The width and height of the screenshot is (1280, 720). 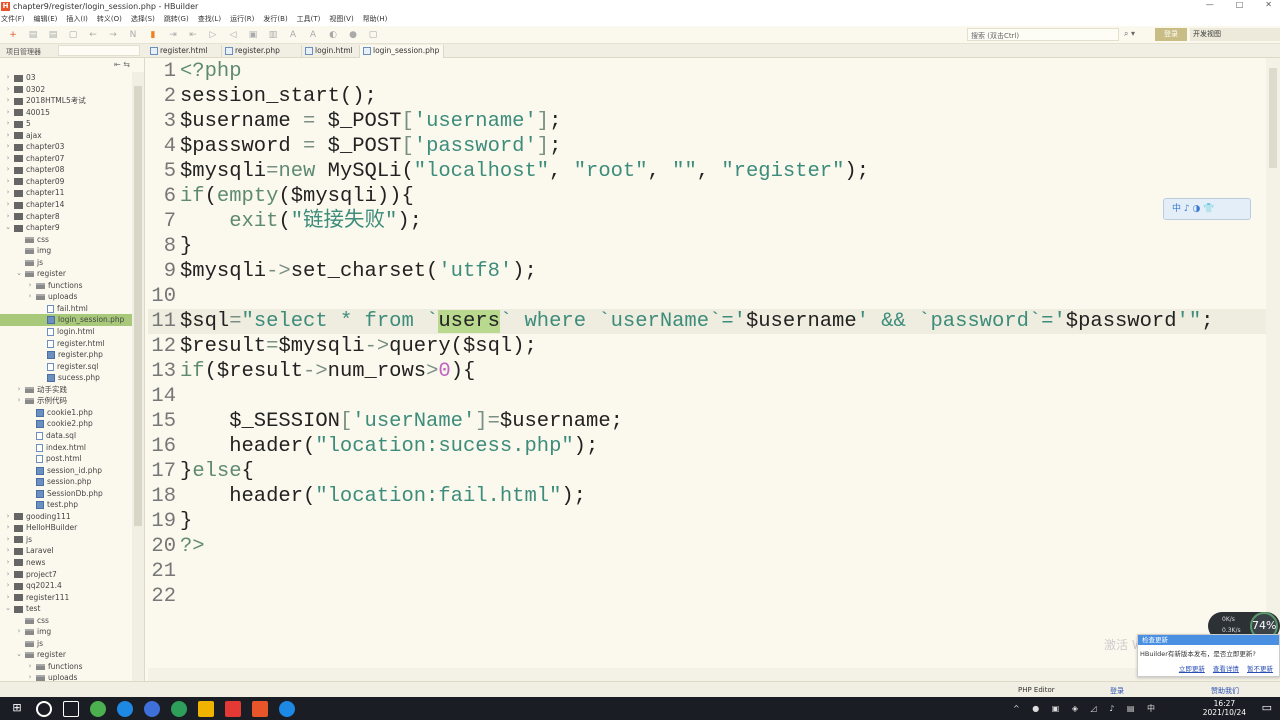 I want to click on wps-icon, so click(x=233, y=708).